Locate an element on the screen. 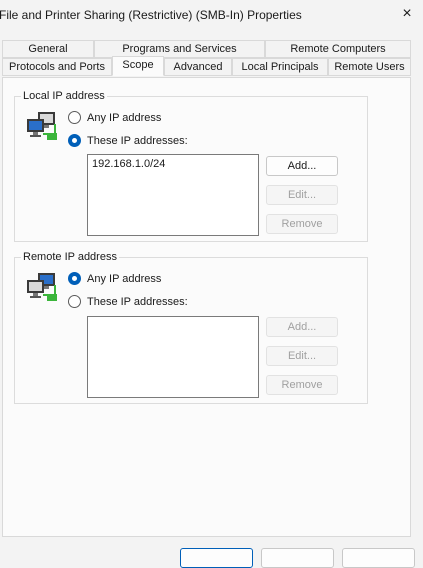  local-these-ip-radio: These IP addresses: is located at coordinates (128, 140).